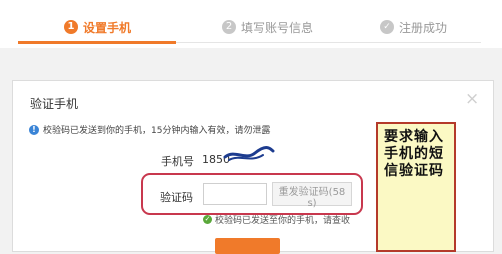  I want to click on info-text: 校验码已发送到你的手机，15分钟内输入有效，请勿泄露, so click(157, 131).